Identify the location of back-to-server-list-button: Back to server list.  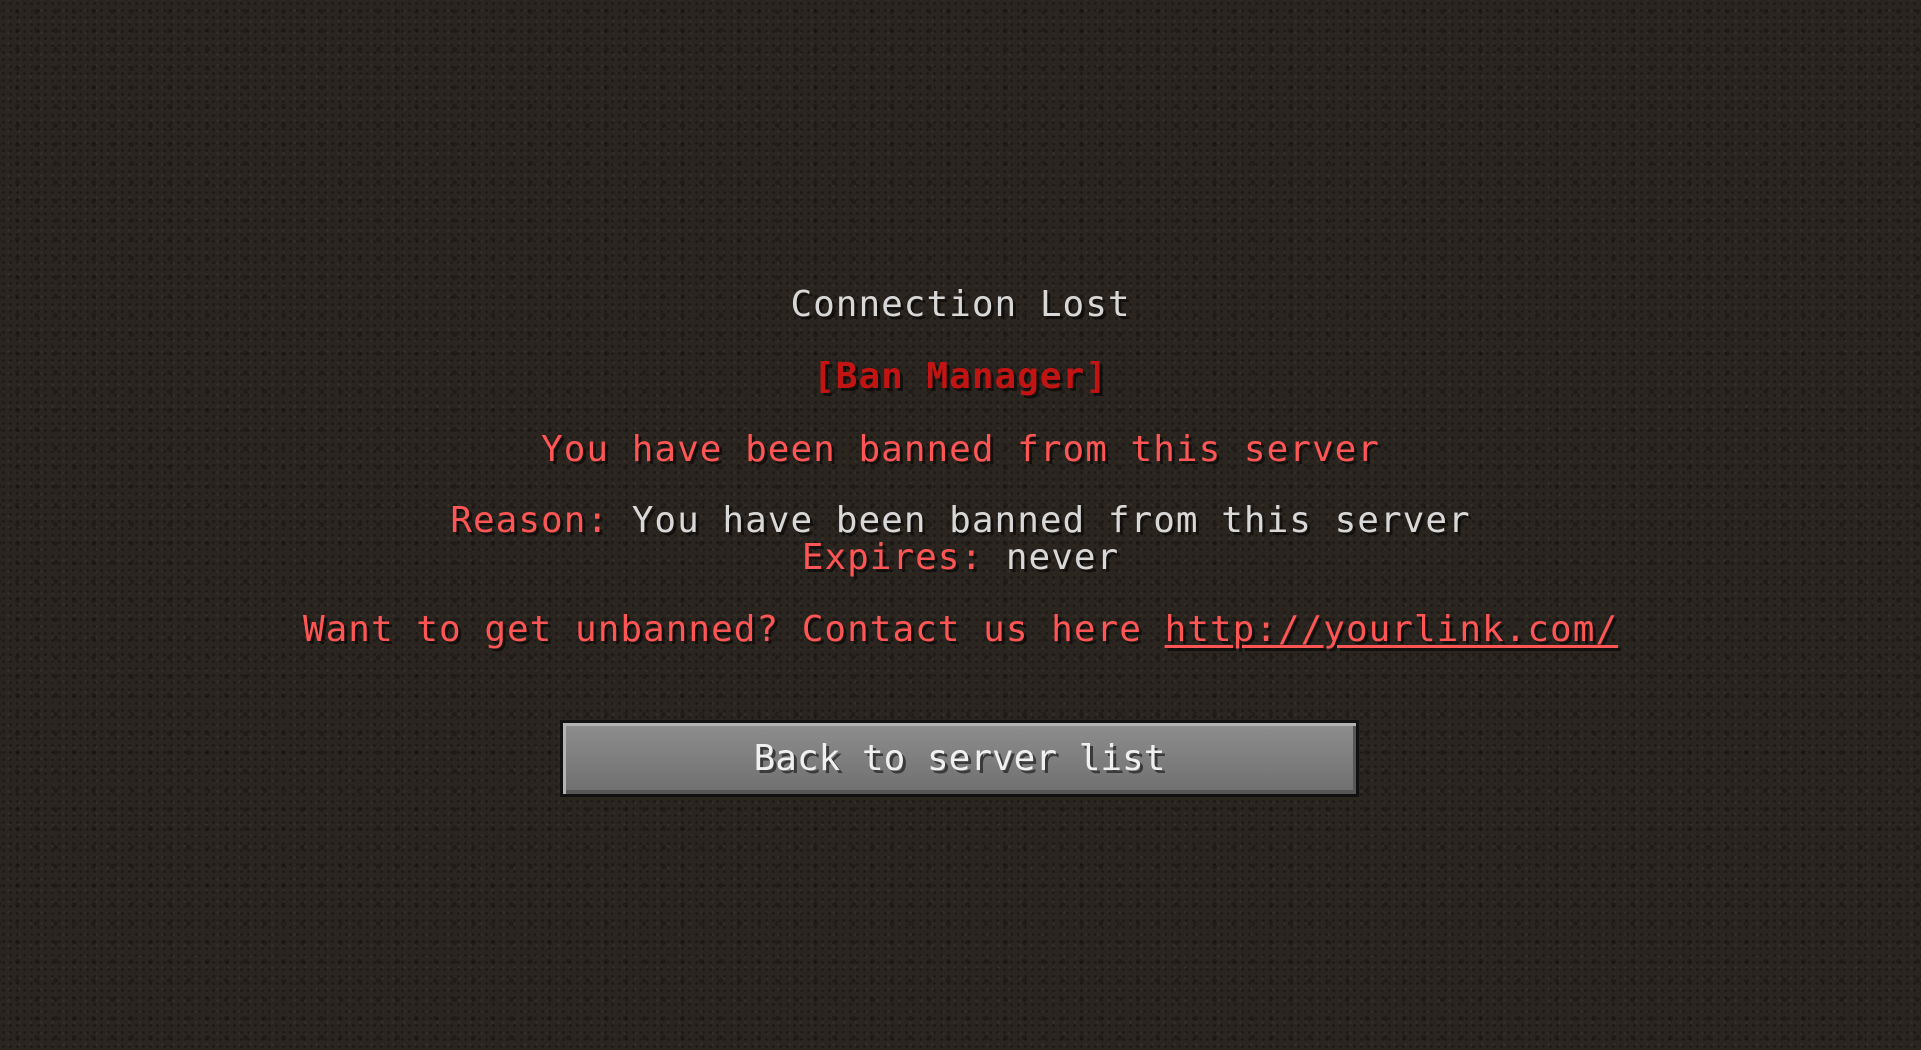
(959, 758).